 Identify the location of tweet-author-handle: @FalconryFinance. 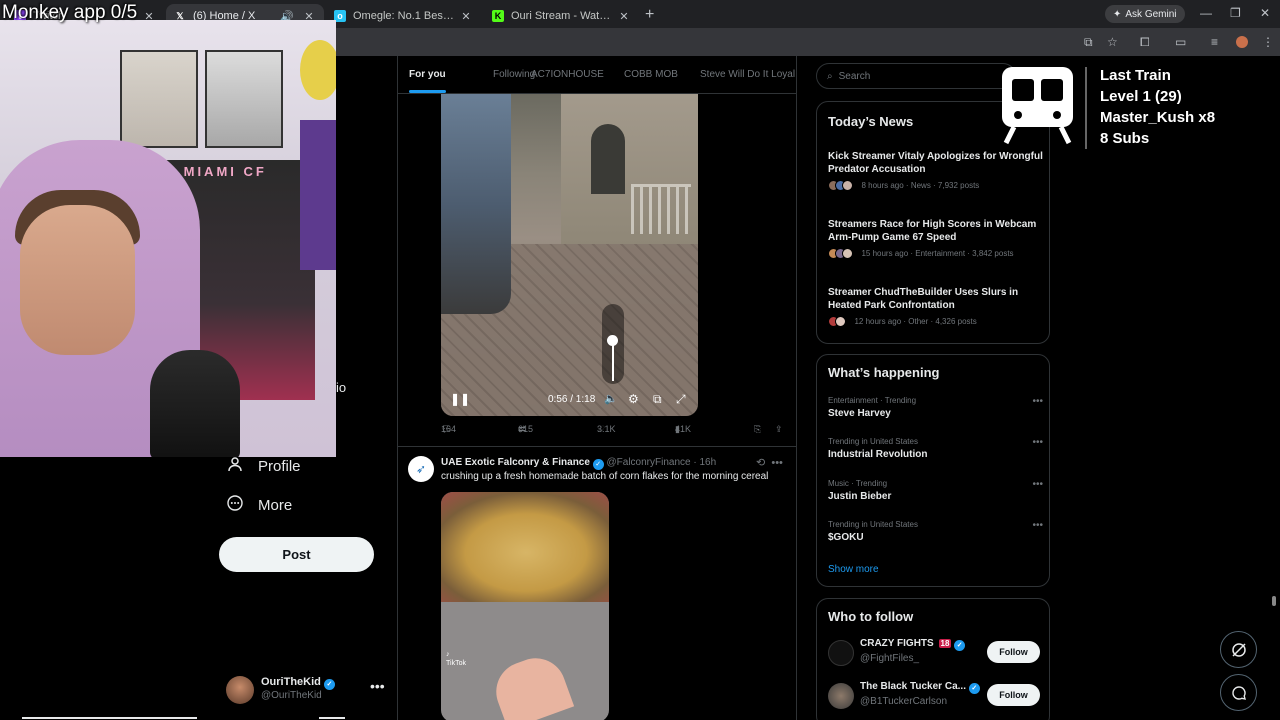
(649, 462).